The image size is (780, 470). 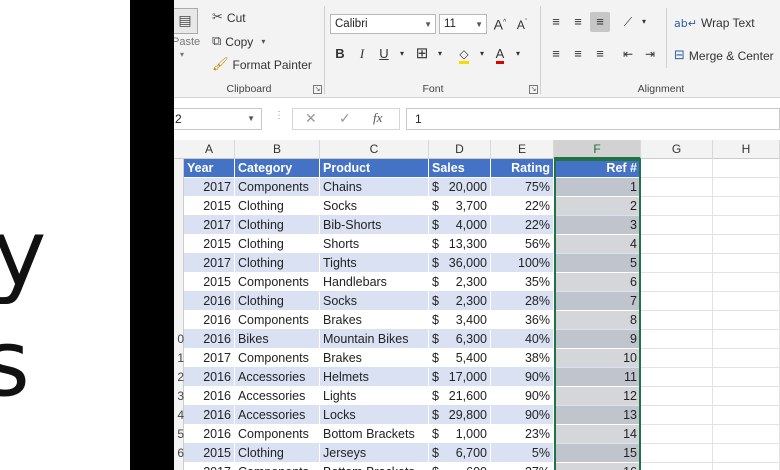 What do you see at coordinates (597, 466) in the screenshot?
I see `table-cell: 16` at bounding box center [597, 466].